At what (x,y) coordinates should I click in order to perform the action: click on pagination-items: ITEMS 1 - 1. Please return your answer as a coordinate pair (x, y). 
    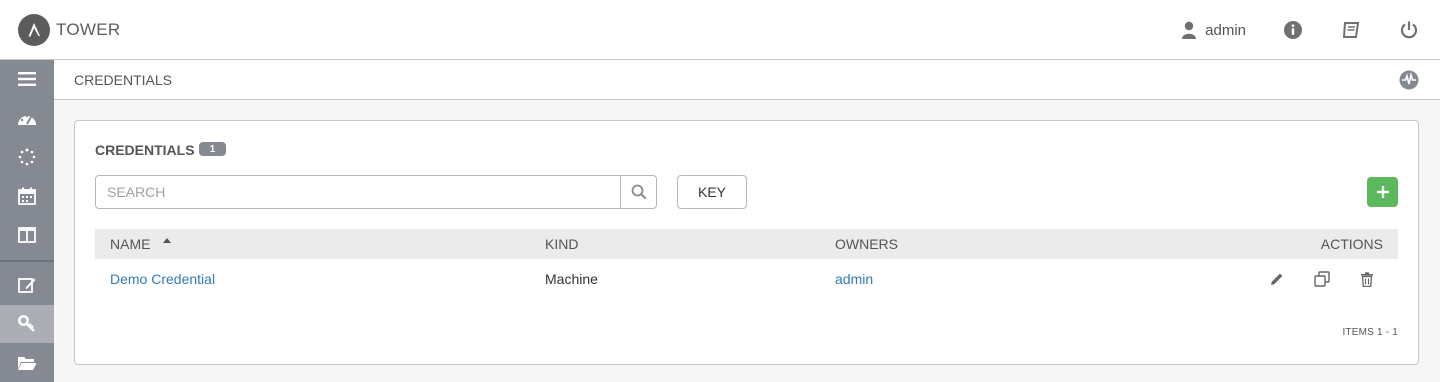
    Looking at the image, I should click on (1370, 332).